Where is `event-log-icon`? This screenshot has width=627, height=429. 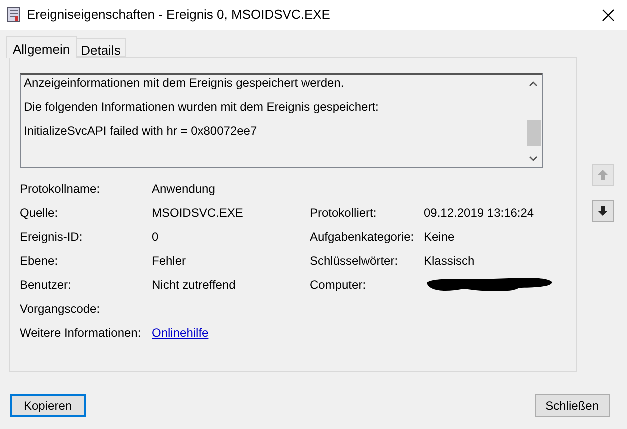 event-log-icon is located at coordinates (14, 15).